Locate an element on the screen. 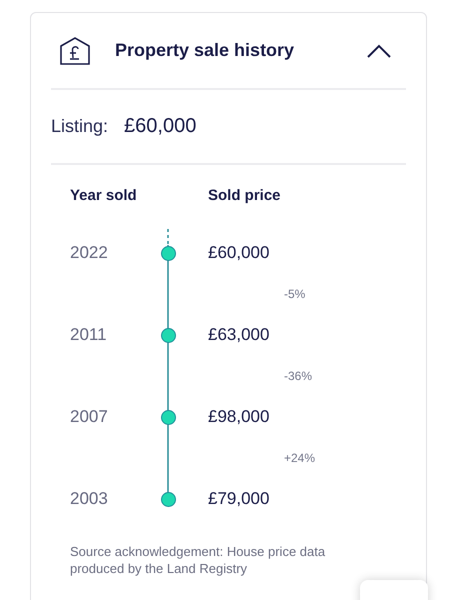  price-change: -5% is located at coordinates (294, 294).